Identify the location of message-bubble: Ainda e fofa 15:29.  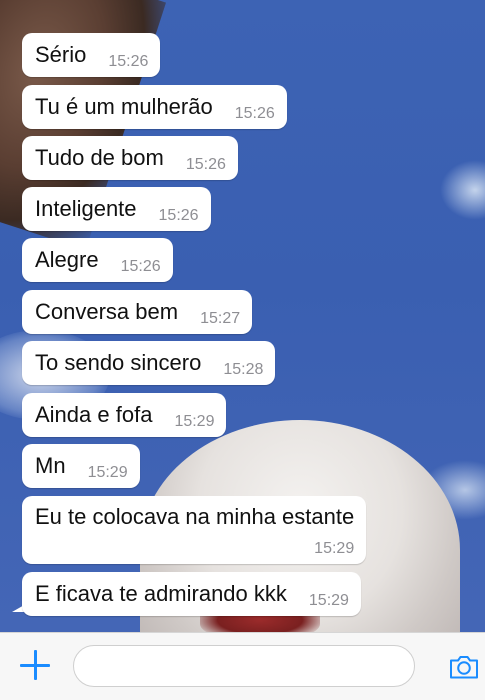
(124, 415).